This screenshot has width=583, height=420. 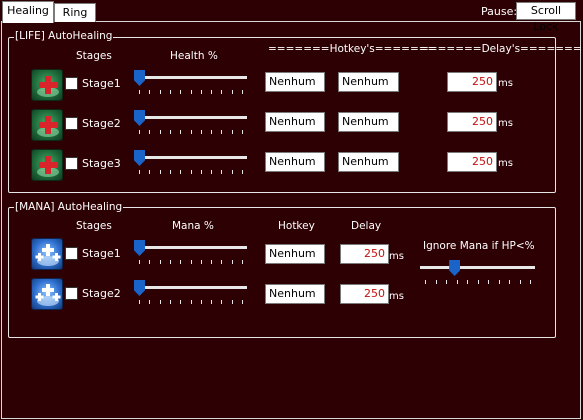 I want to click on stage-label: Stage1, so click(x=101, y=83).